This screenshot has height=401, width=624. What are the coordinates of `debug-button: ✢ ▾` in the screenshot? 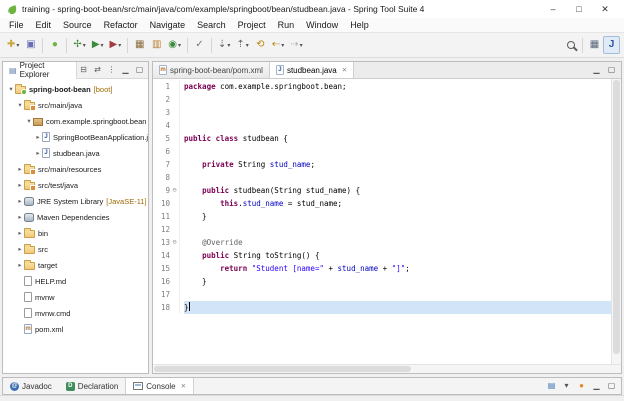 It's located at (79, 45).